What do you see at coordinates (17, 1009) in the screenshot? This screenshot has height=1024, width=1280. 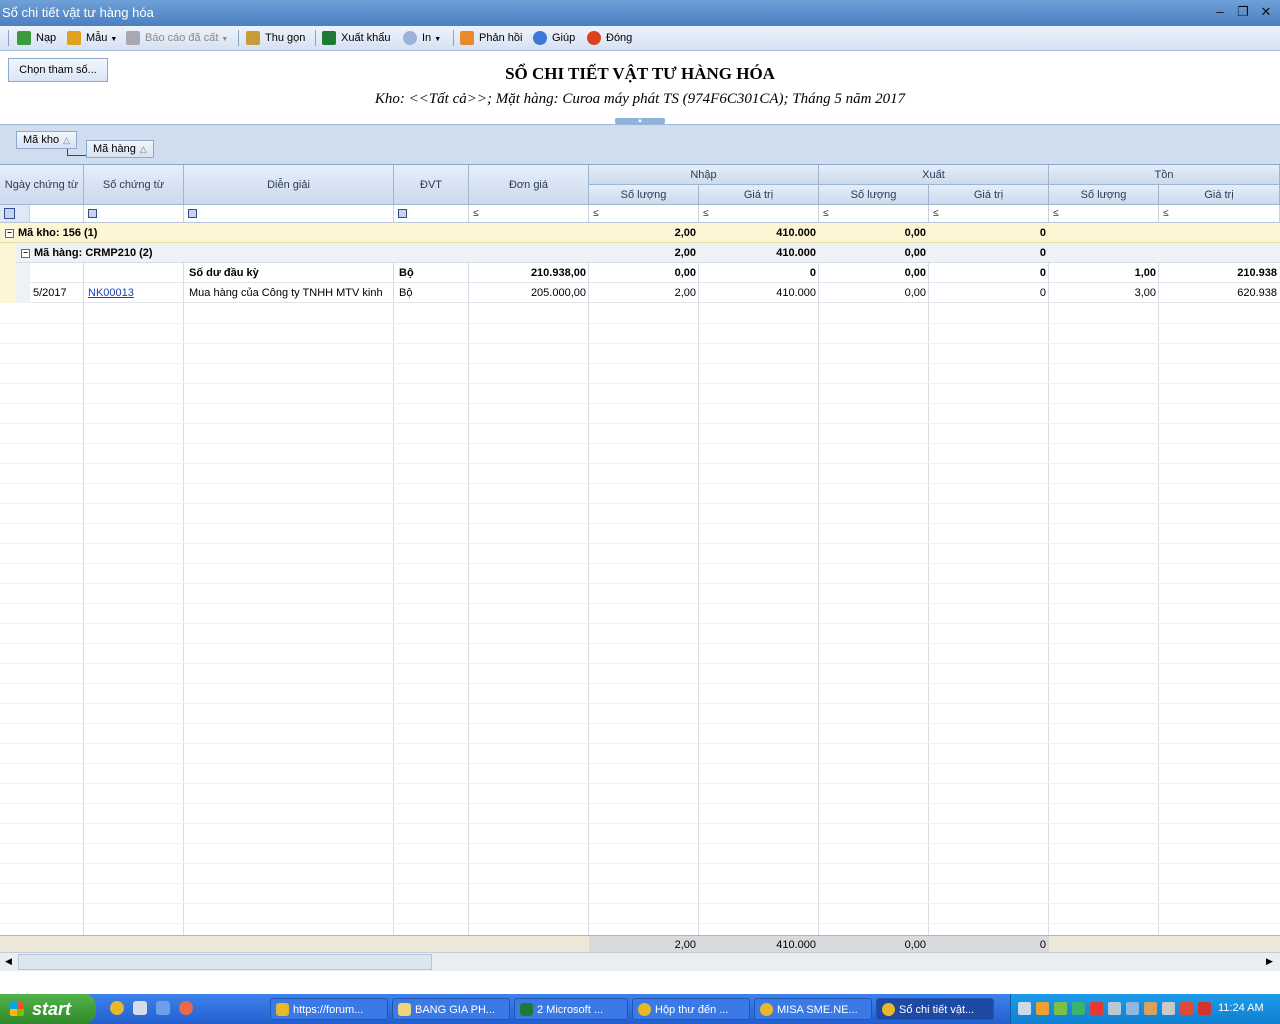 I see `windows-logo-icon` at bounding box center [17, 1009].